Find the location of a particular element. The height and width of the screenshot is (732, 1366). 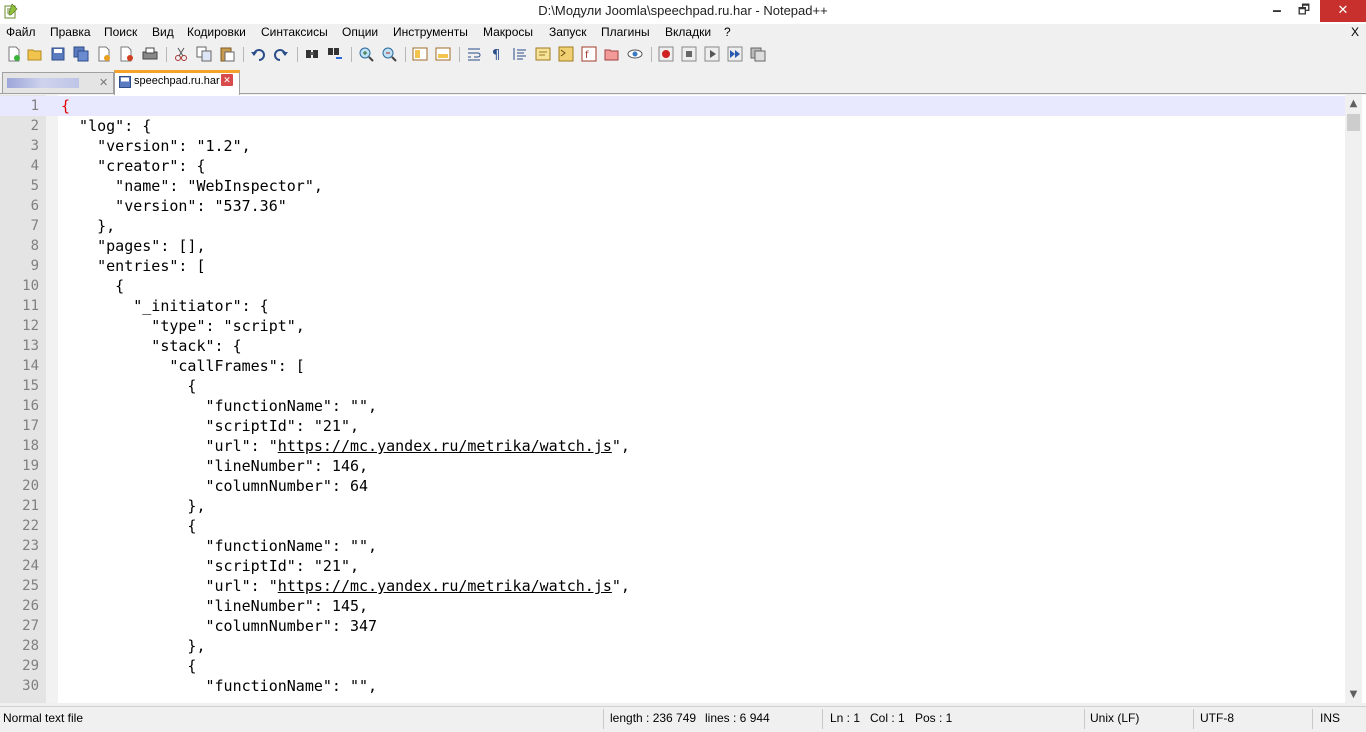

menu-run: Запуск is located at coordinates (568, 32).